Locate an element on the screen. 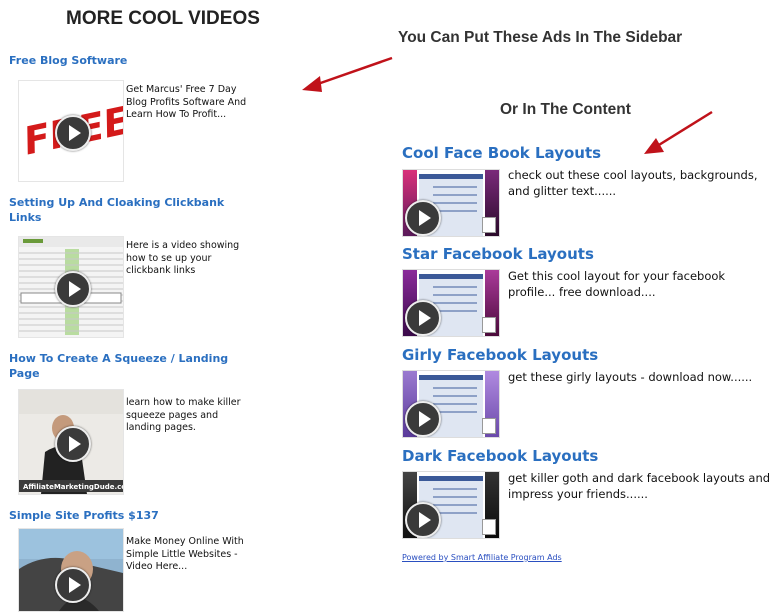 This screenshot has width=776, height=612. sidebar-title: MORE COOL VIDEOS is located at coordinates (163, 18).